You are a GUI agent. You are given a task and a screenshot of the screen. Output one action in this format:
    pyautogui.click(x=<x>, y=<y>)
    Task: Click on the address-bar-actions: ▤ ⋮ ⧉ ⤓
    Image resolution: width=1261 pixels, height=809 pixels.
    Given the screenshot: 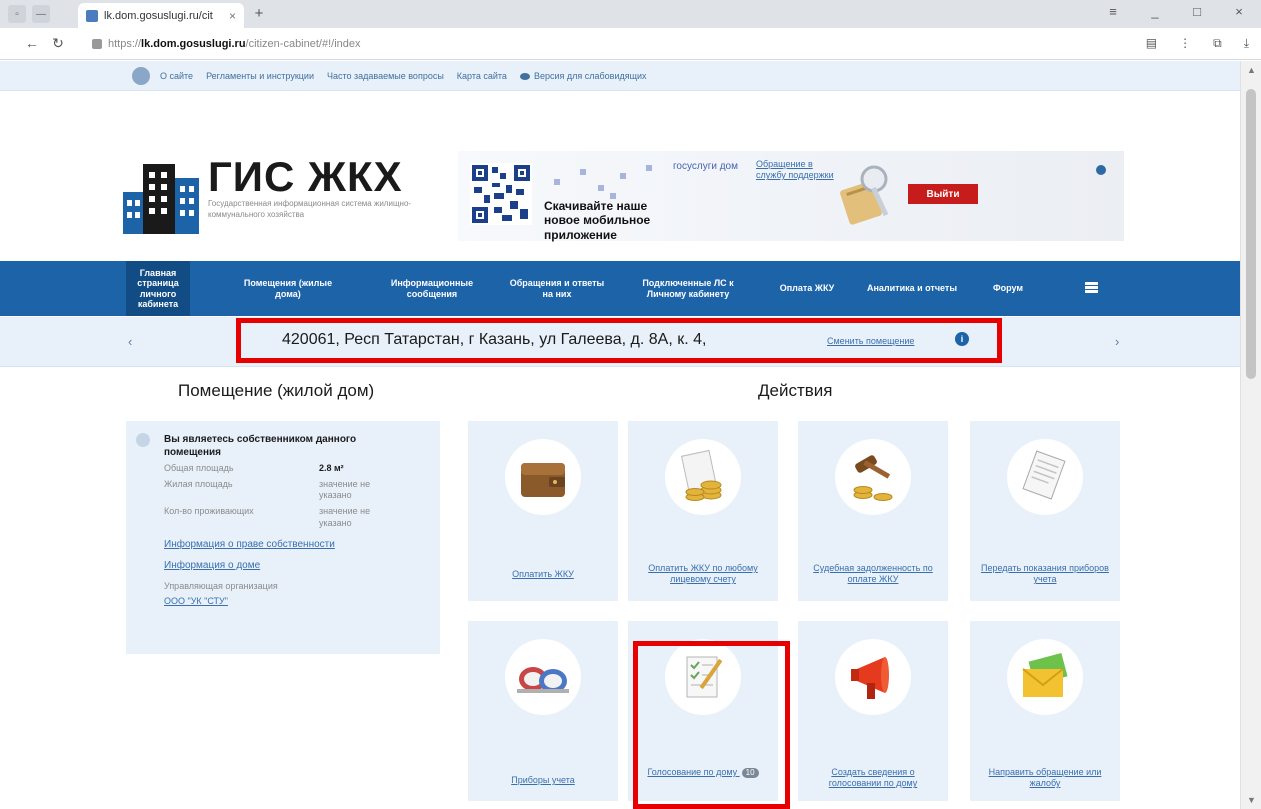 What is the action you would take?
    pyautogui.click(x=1197, y=43)
    